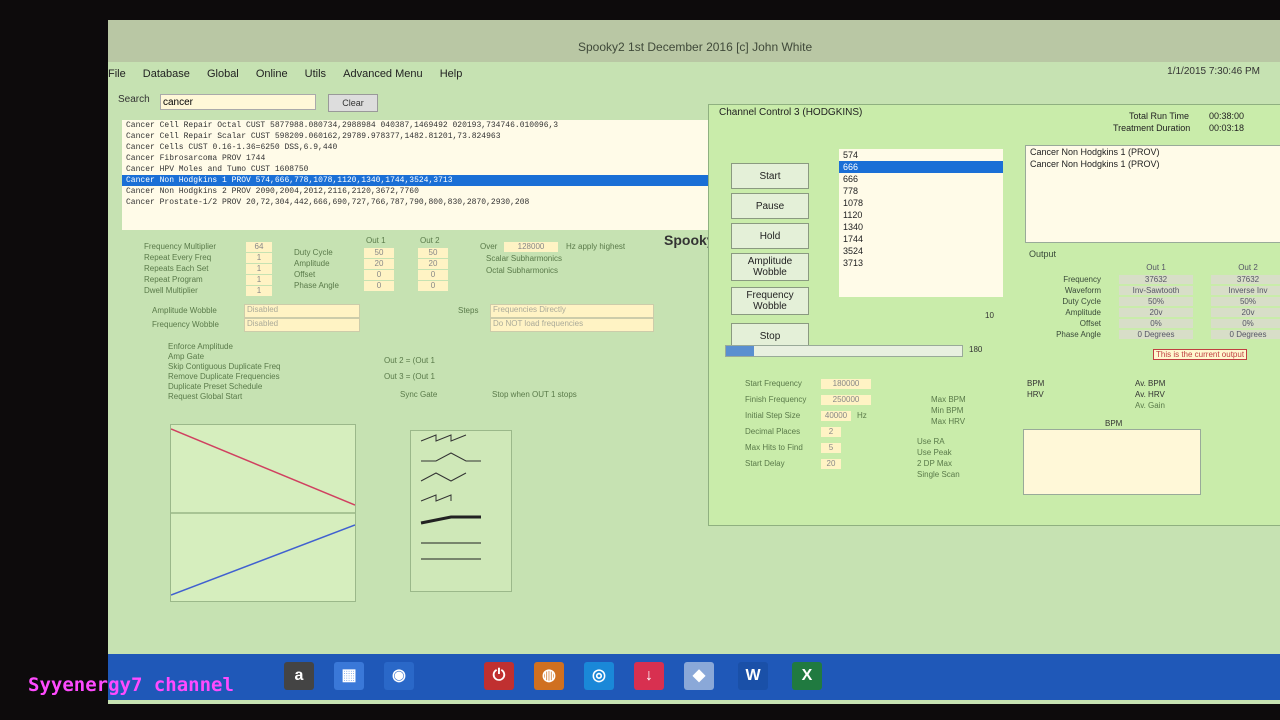 The image size is (1280, 720). Describe the element at coordinates (948, 421) in the screenshot. I see `scan-option: Max HRV` at that location.